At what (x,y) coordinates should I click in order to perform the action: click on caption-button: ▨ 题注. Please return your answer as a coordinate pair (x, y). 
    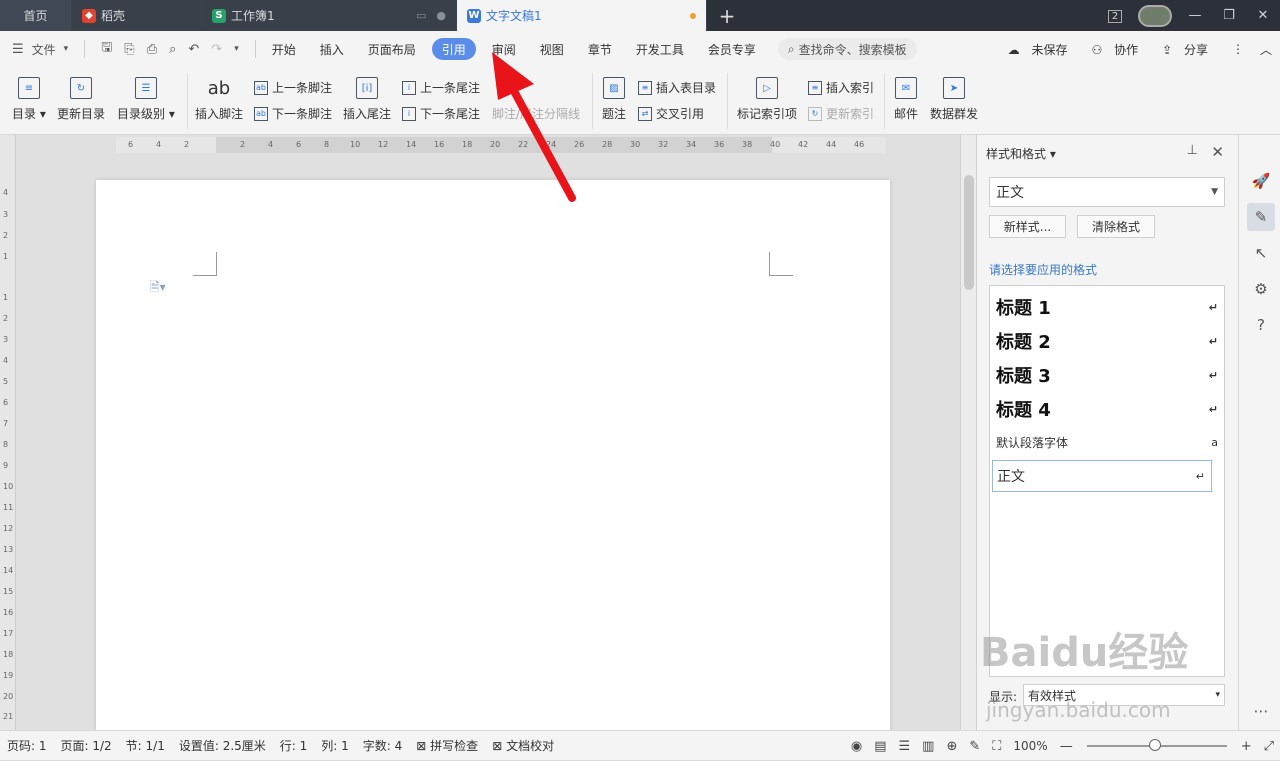
    Looking at the image, I should click on (614, 99).